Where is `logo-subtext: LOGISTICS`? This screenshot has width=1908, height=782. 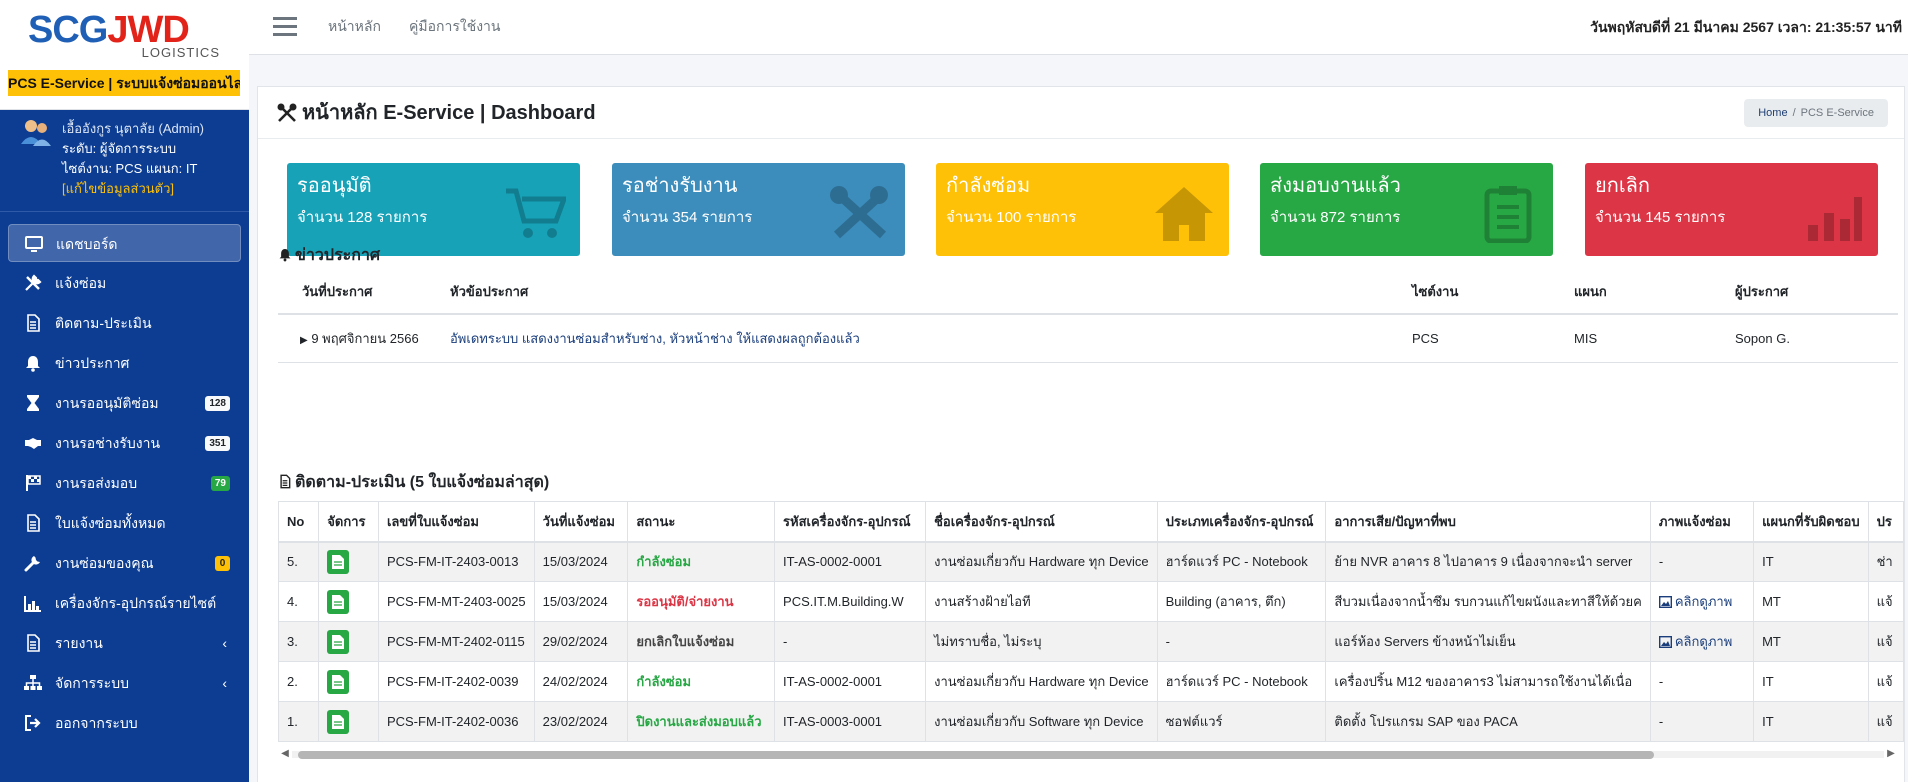
logo-subtext: LOGISTICS is located at coordinates (180, 52).